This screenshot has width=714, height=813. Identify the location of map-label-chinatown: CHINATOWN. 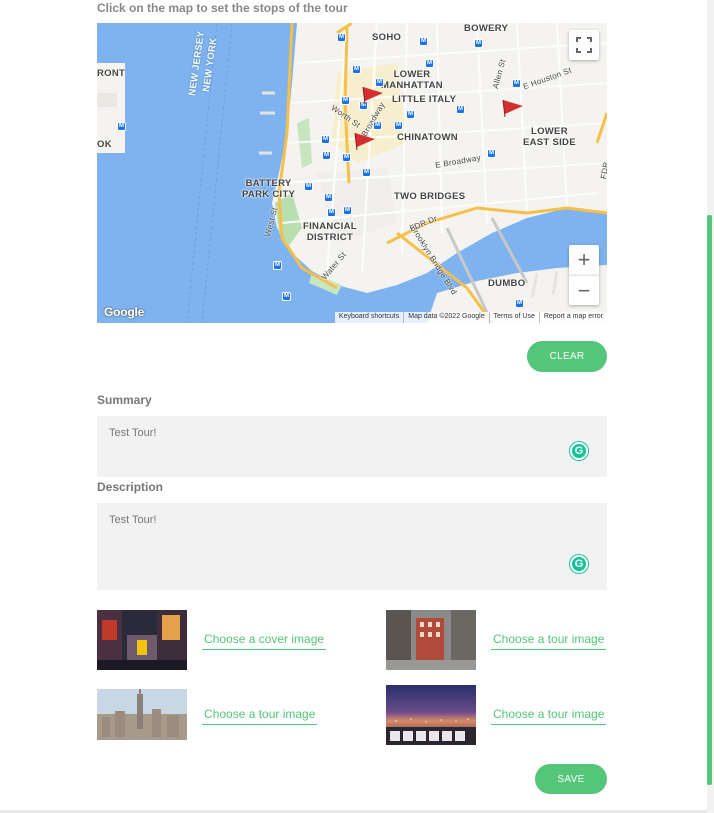
(427, 137).